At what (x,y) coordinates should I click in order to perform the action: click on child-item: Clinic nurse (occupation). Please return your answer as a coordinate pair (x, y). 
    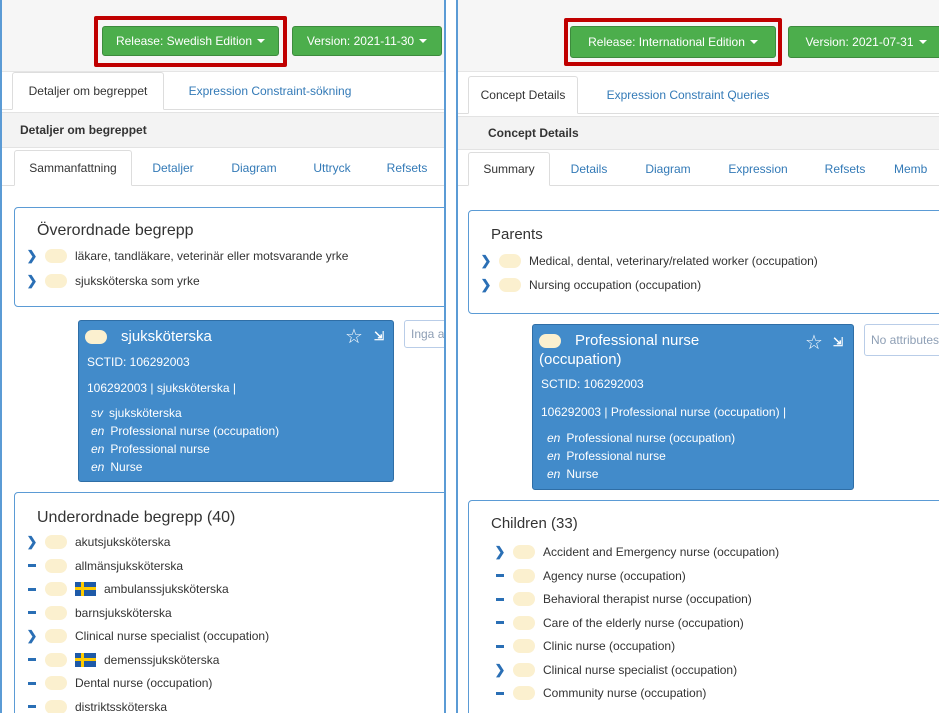
    Looking at the image, I should click on (585, 646).